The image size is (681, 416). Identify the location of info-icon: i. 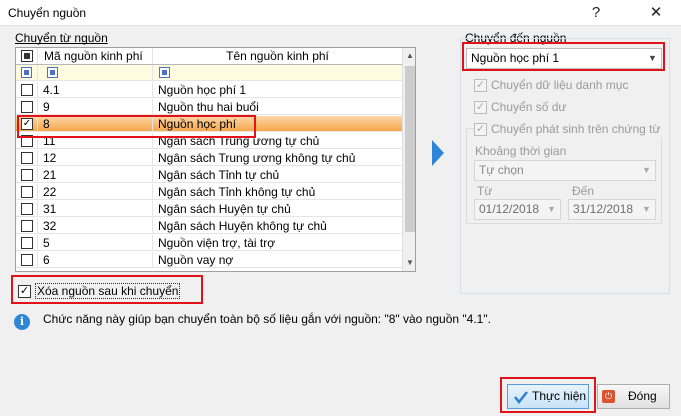
(22, 322).